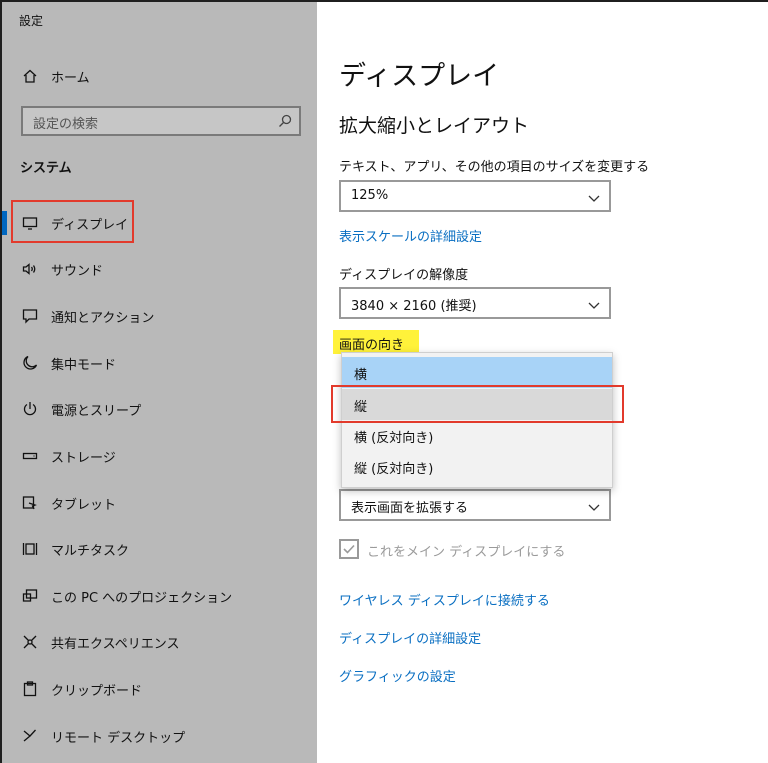 Image resolution: width=768 pixels, height=763 pixels. What do you see at coordinates (372, 345) in the screenshot?
I see `orientation-label: 画面の向き` at bounding box center [372, 345].